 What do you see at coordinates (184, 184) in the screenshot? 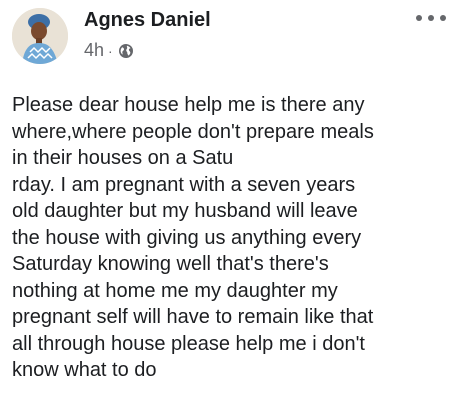
I see `post-text-line: rday. I am pregnant with a seven years` at bounding box center [184, 184].